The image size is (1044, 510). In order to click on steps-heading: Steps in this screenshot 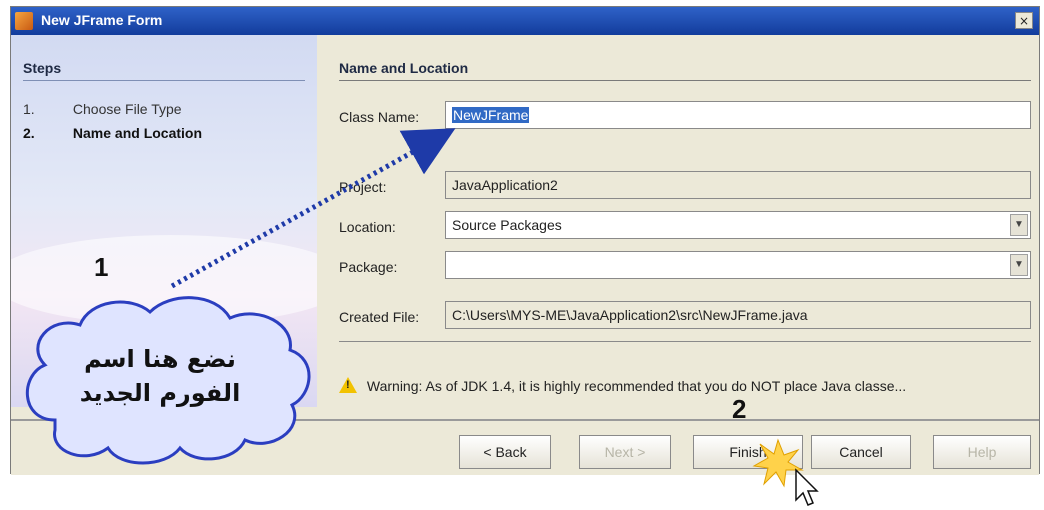, I will do `click(42, 68)`.